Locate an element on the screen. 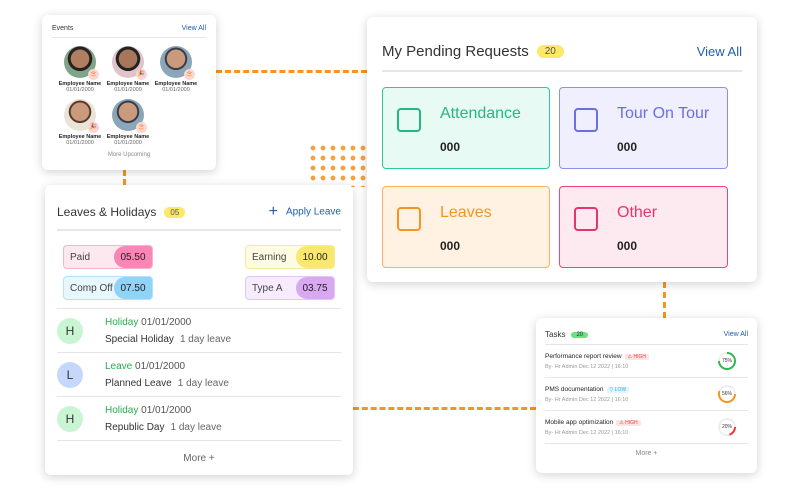 The height and width of the screenshot is (503, 803). tile-label: Attendance is located at coordinates (480, 113).